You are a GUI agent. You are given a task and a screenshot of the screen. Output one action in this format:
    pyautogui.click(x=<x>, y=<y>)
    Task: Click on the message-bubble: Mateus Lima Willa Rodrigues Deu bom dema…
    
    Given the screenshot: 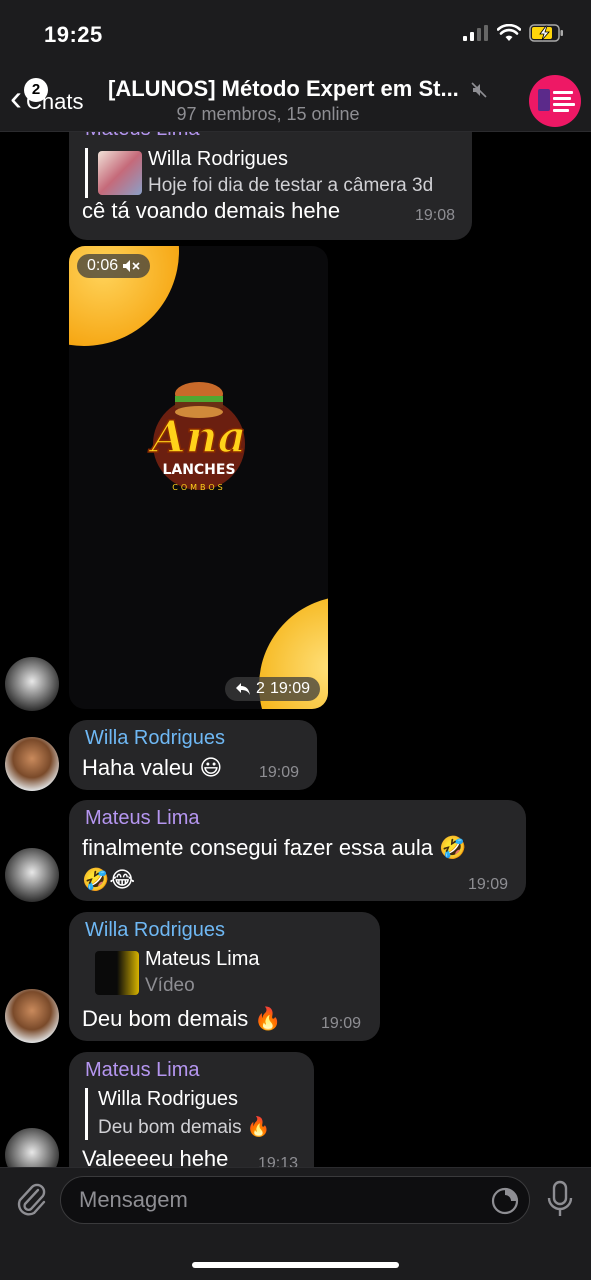 What is the action you would take?
    pyautogui.click(x=191, y=1109)
    